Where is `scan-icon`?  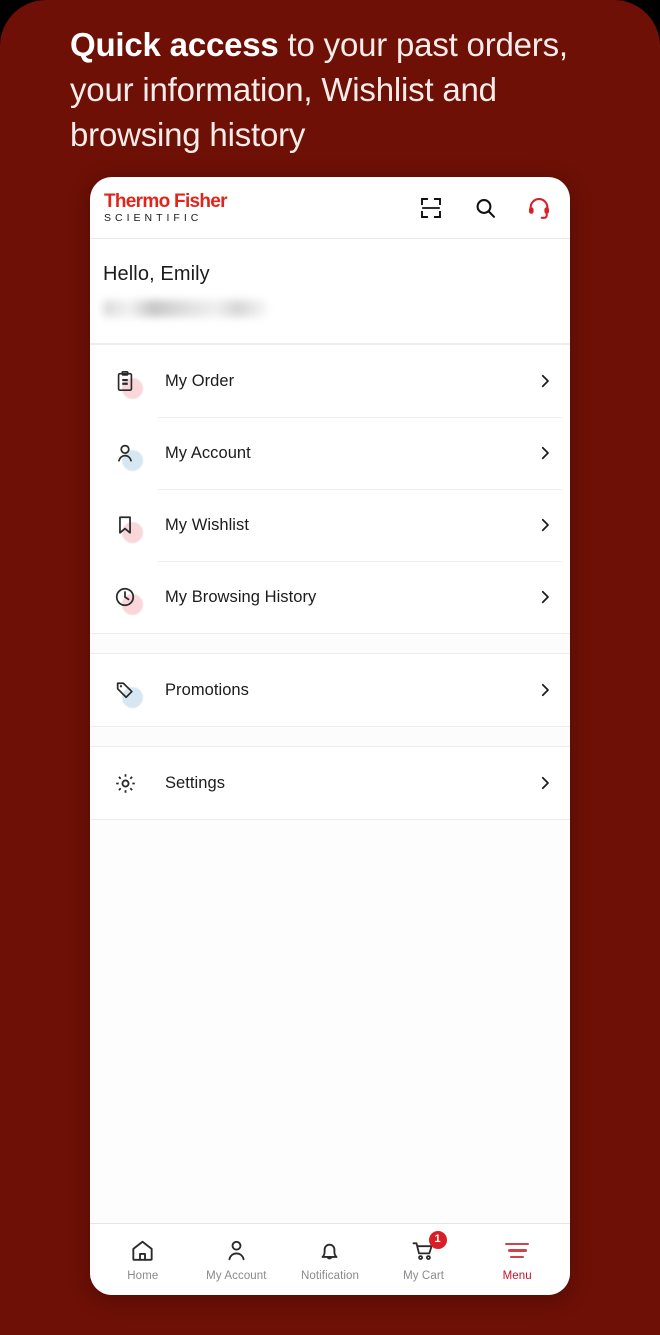 scan-icon is located at coordinates (431, 208).